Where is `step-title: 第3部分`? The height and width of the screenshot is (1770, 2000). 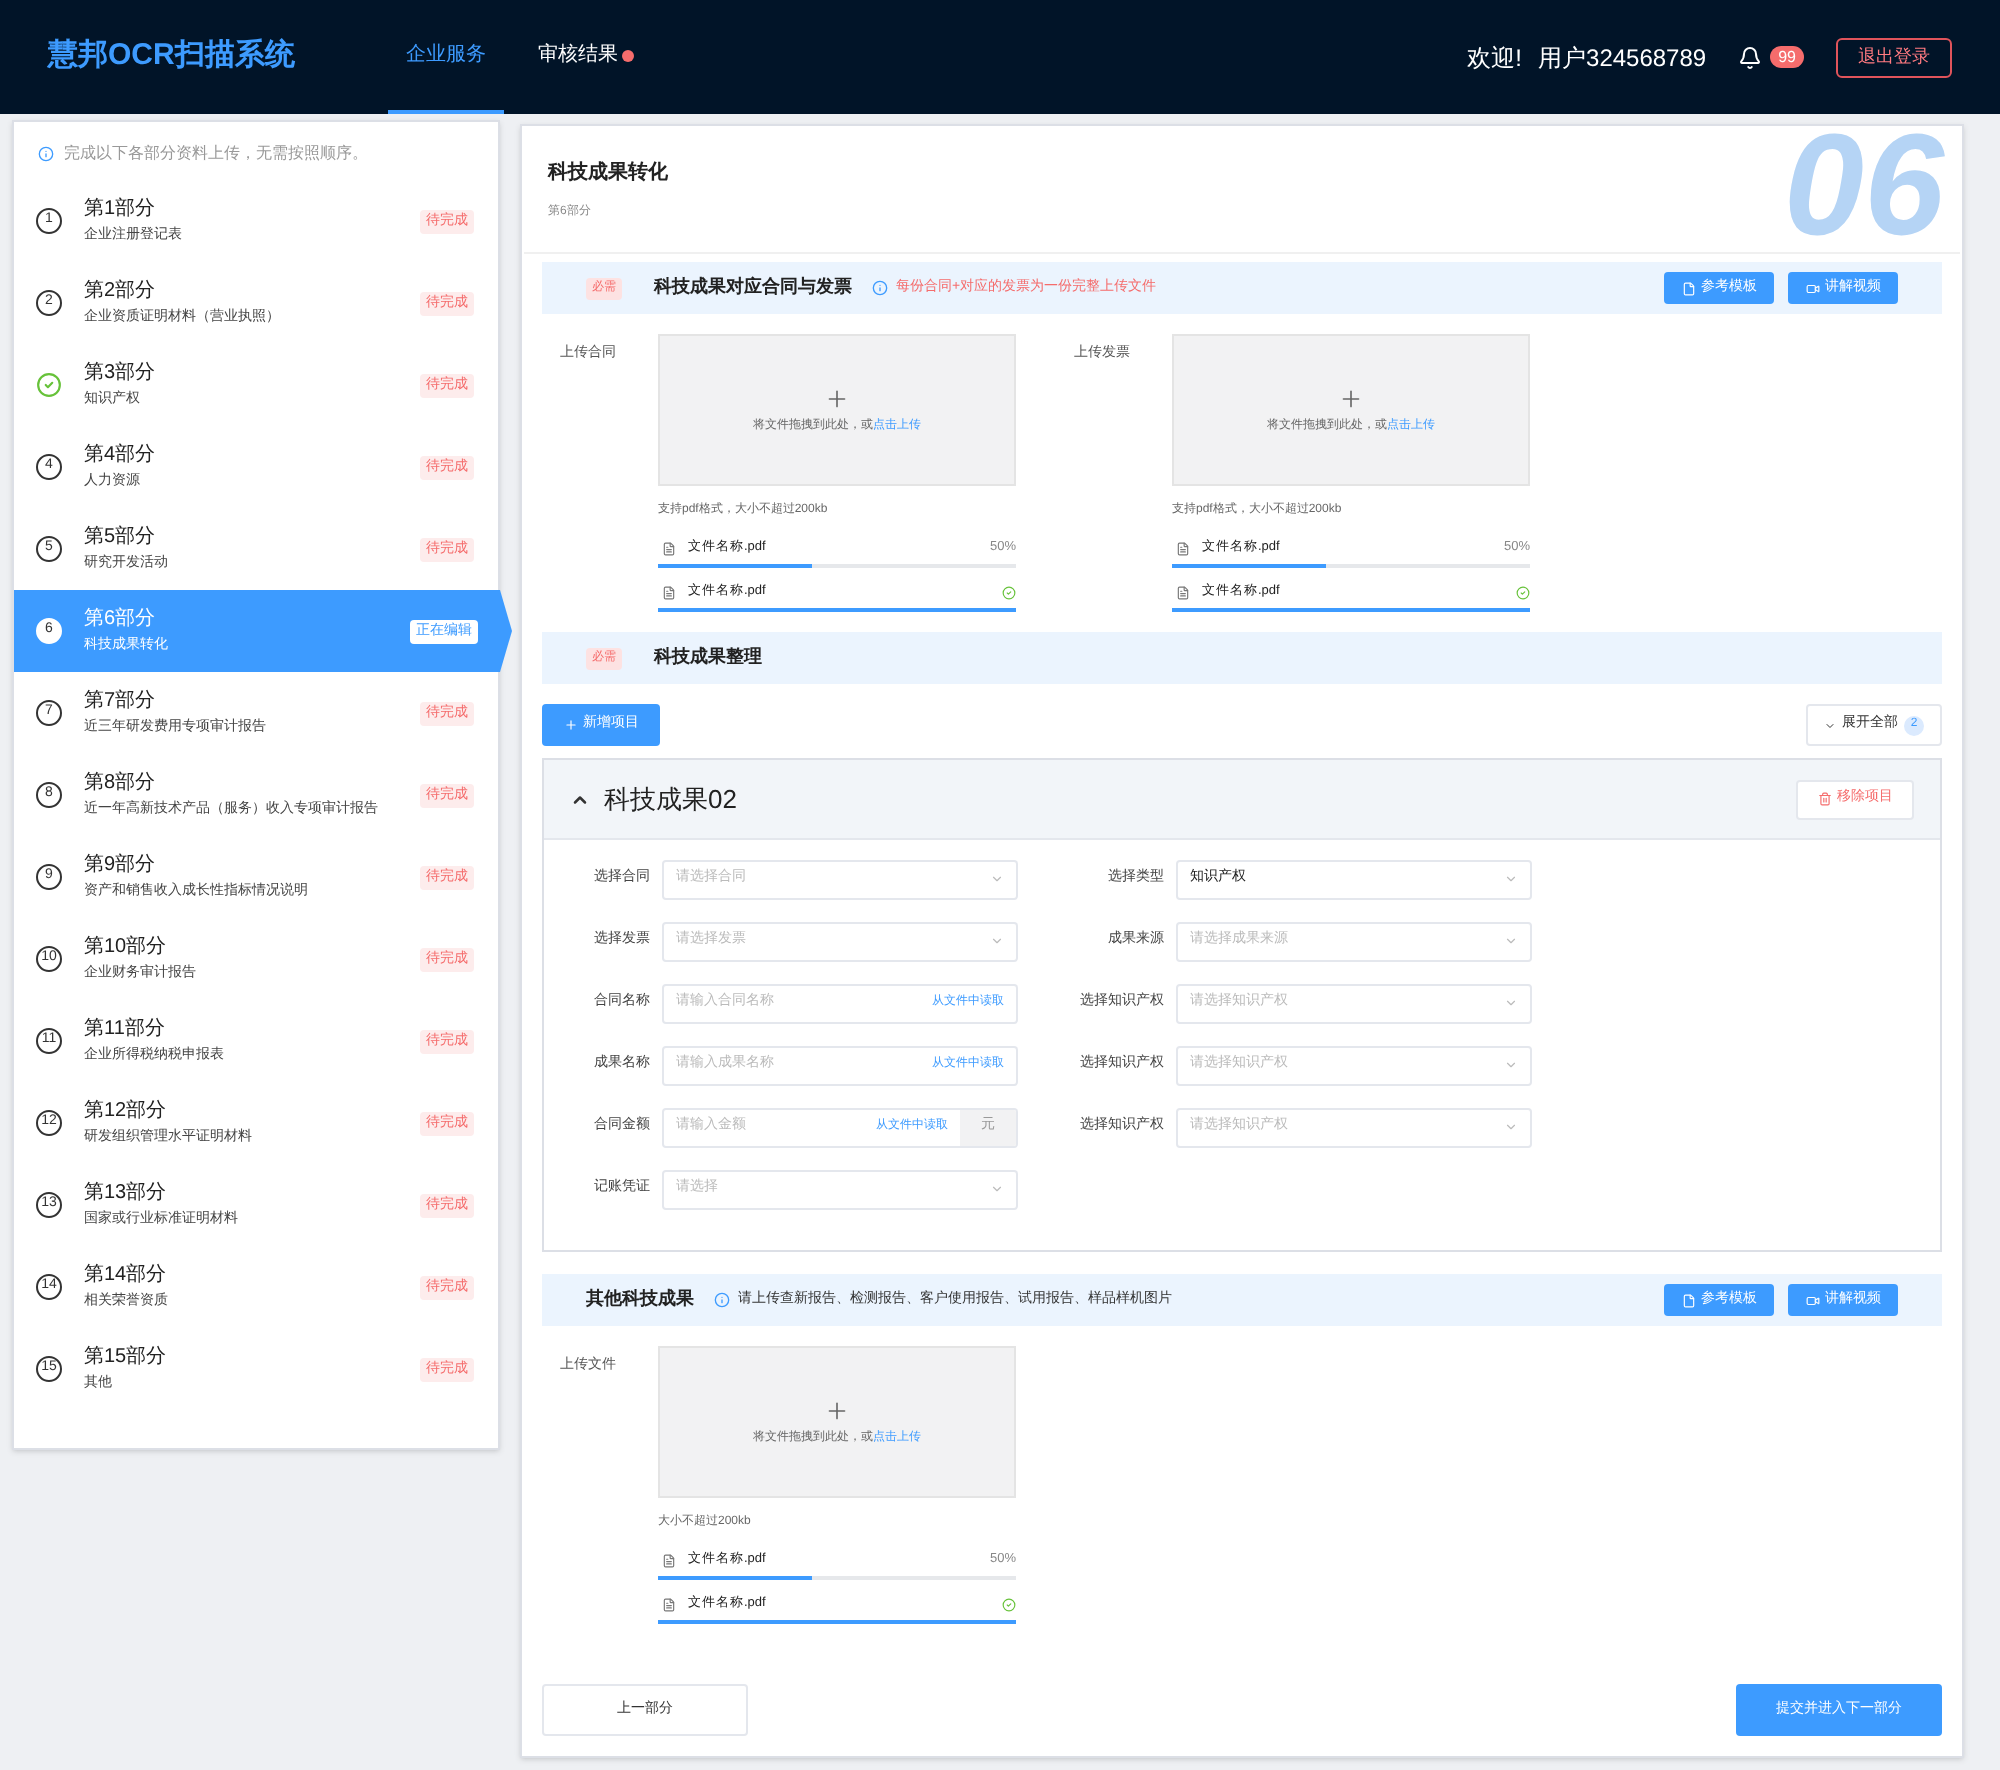
step-title: 第3部分 is located at coordinates (120, 373).